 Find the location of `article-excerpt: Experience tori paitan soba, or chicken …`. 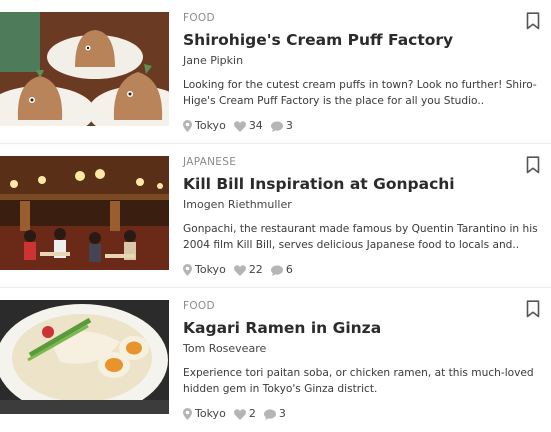

article-excerpt: Experience tori paitan soba, or chicken … is located at coordinates (358, 381).